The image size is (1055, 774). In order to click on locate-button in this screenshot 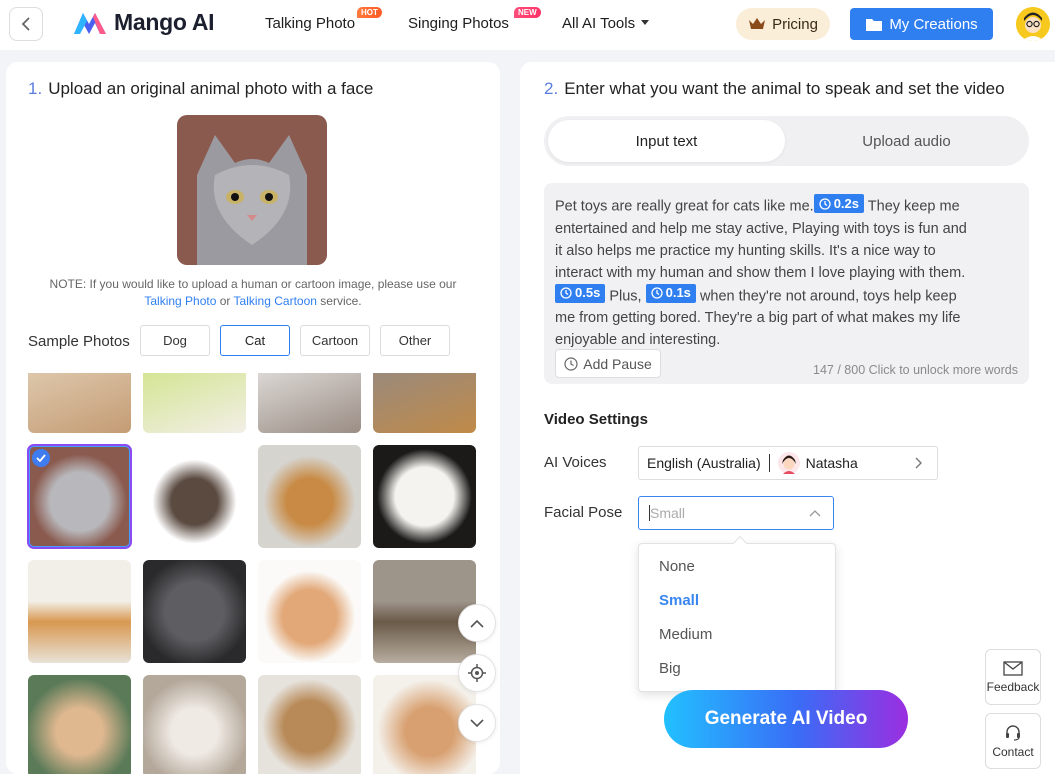, I will do `click(477, 673)`.